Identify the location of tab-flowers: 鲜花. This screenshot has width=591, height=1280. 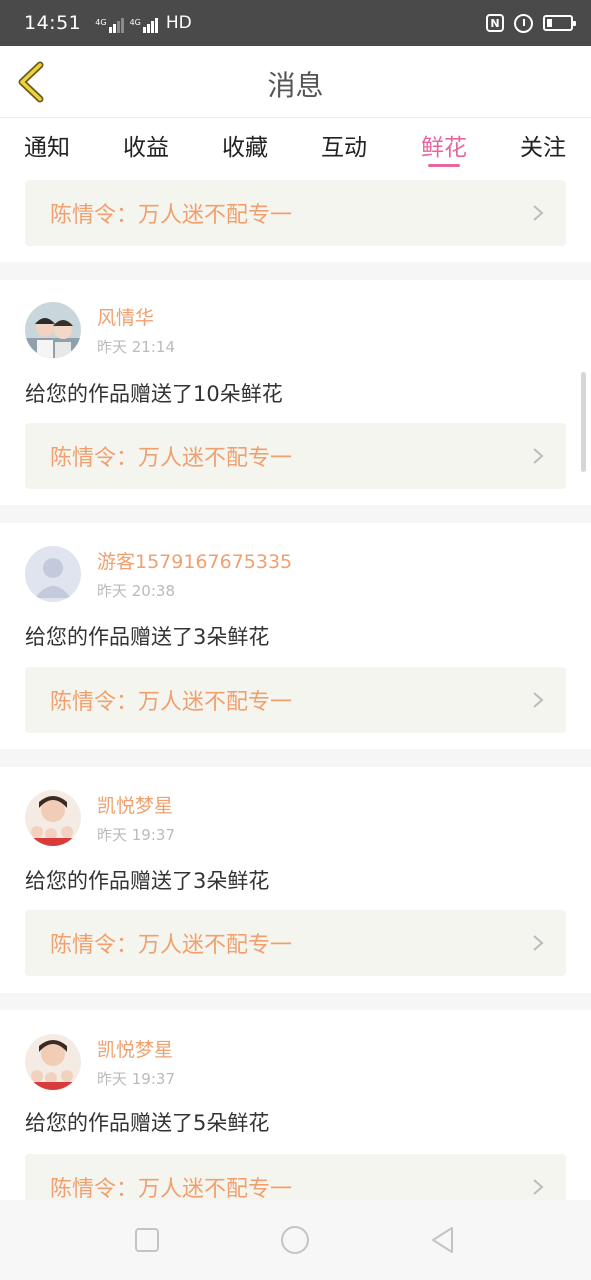
(444, 145).